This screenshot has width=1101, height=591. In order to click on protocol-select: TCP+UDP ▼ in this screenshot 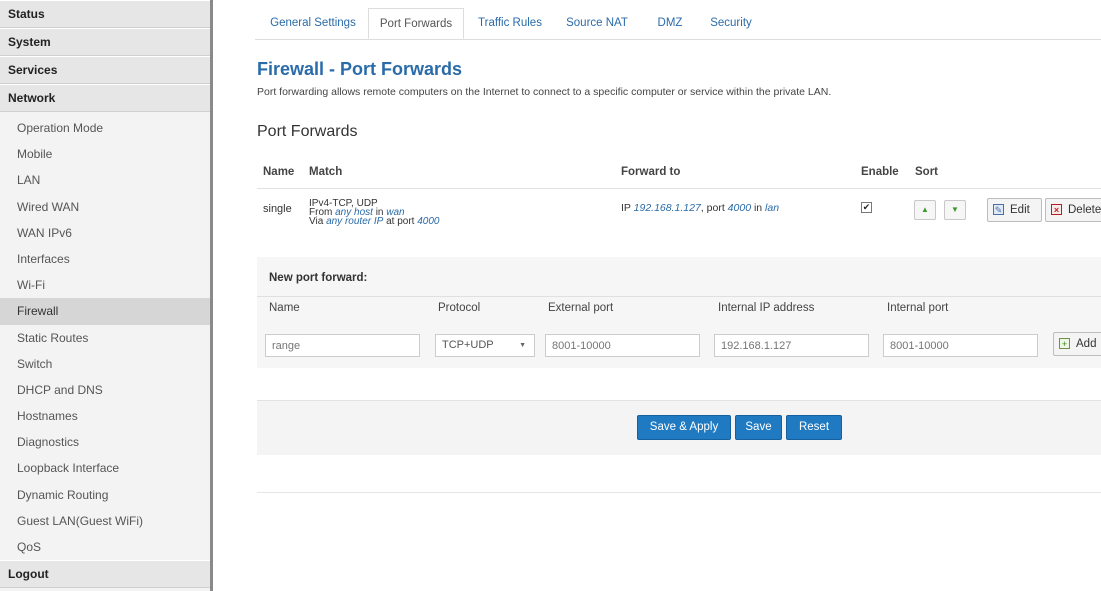, I will do `click(485, 345)`.